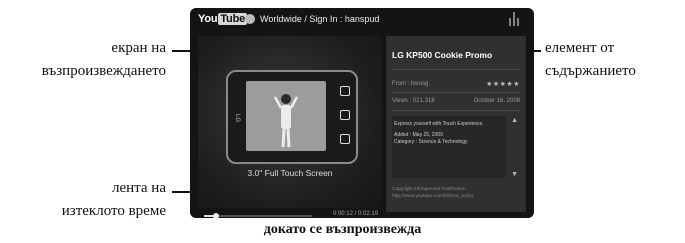 The height and width of the screenshot is (243, 685). I want to click on elapsed-time-bar: 0:00:12 / 0:02:19, so click(290, 214).